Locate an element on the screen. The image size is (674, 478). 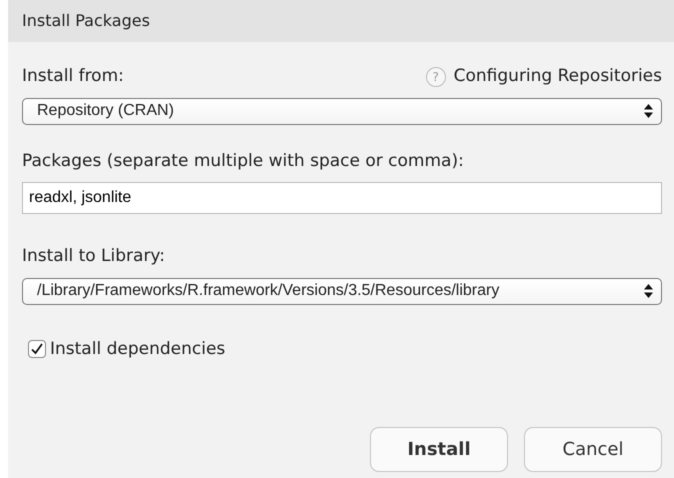
library-dropdown: /Library/Frameworks/R.framework/Versions/3.5/Resources/library is located at coordinates (342, 291).